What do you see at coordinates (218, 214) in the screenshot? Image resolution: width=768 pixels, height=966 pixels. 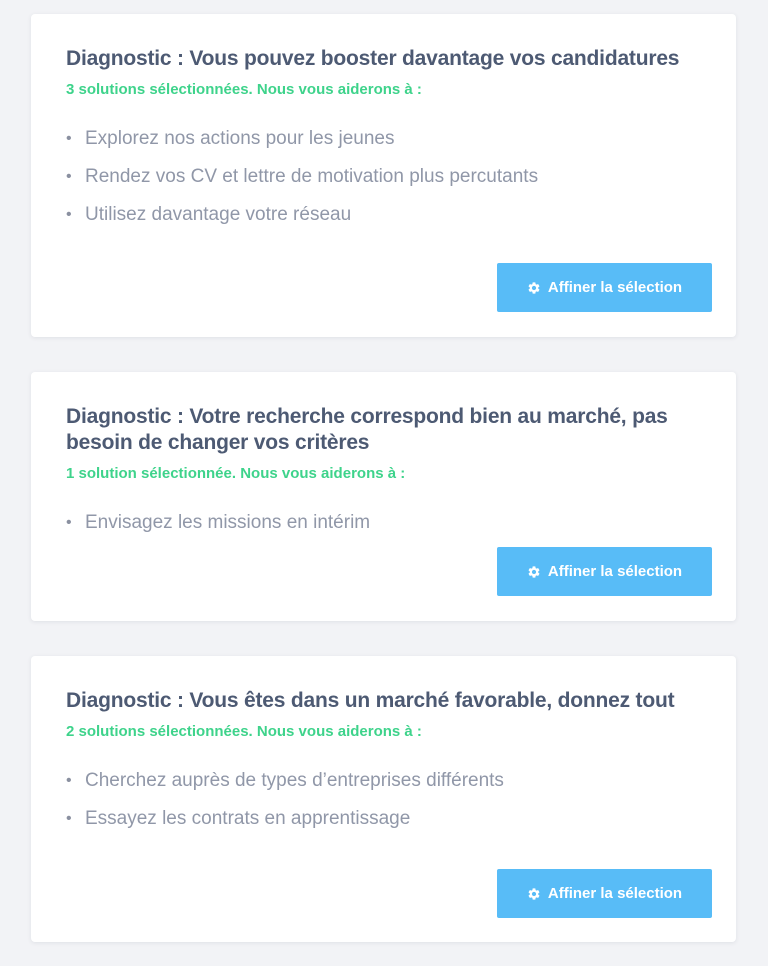 I see `list-item-label: Utilisez davantage votre réseau` at bounding box center [218, 214].